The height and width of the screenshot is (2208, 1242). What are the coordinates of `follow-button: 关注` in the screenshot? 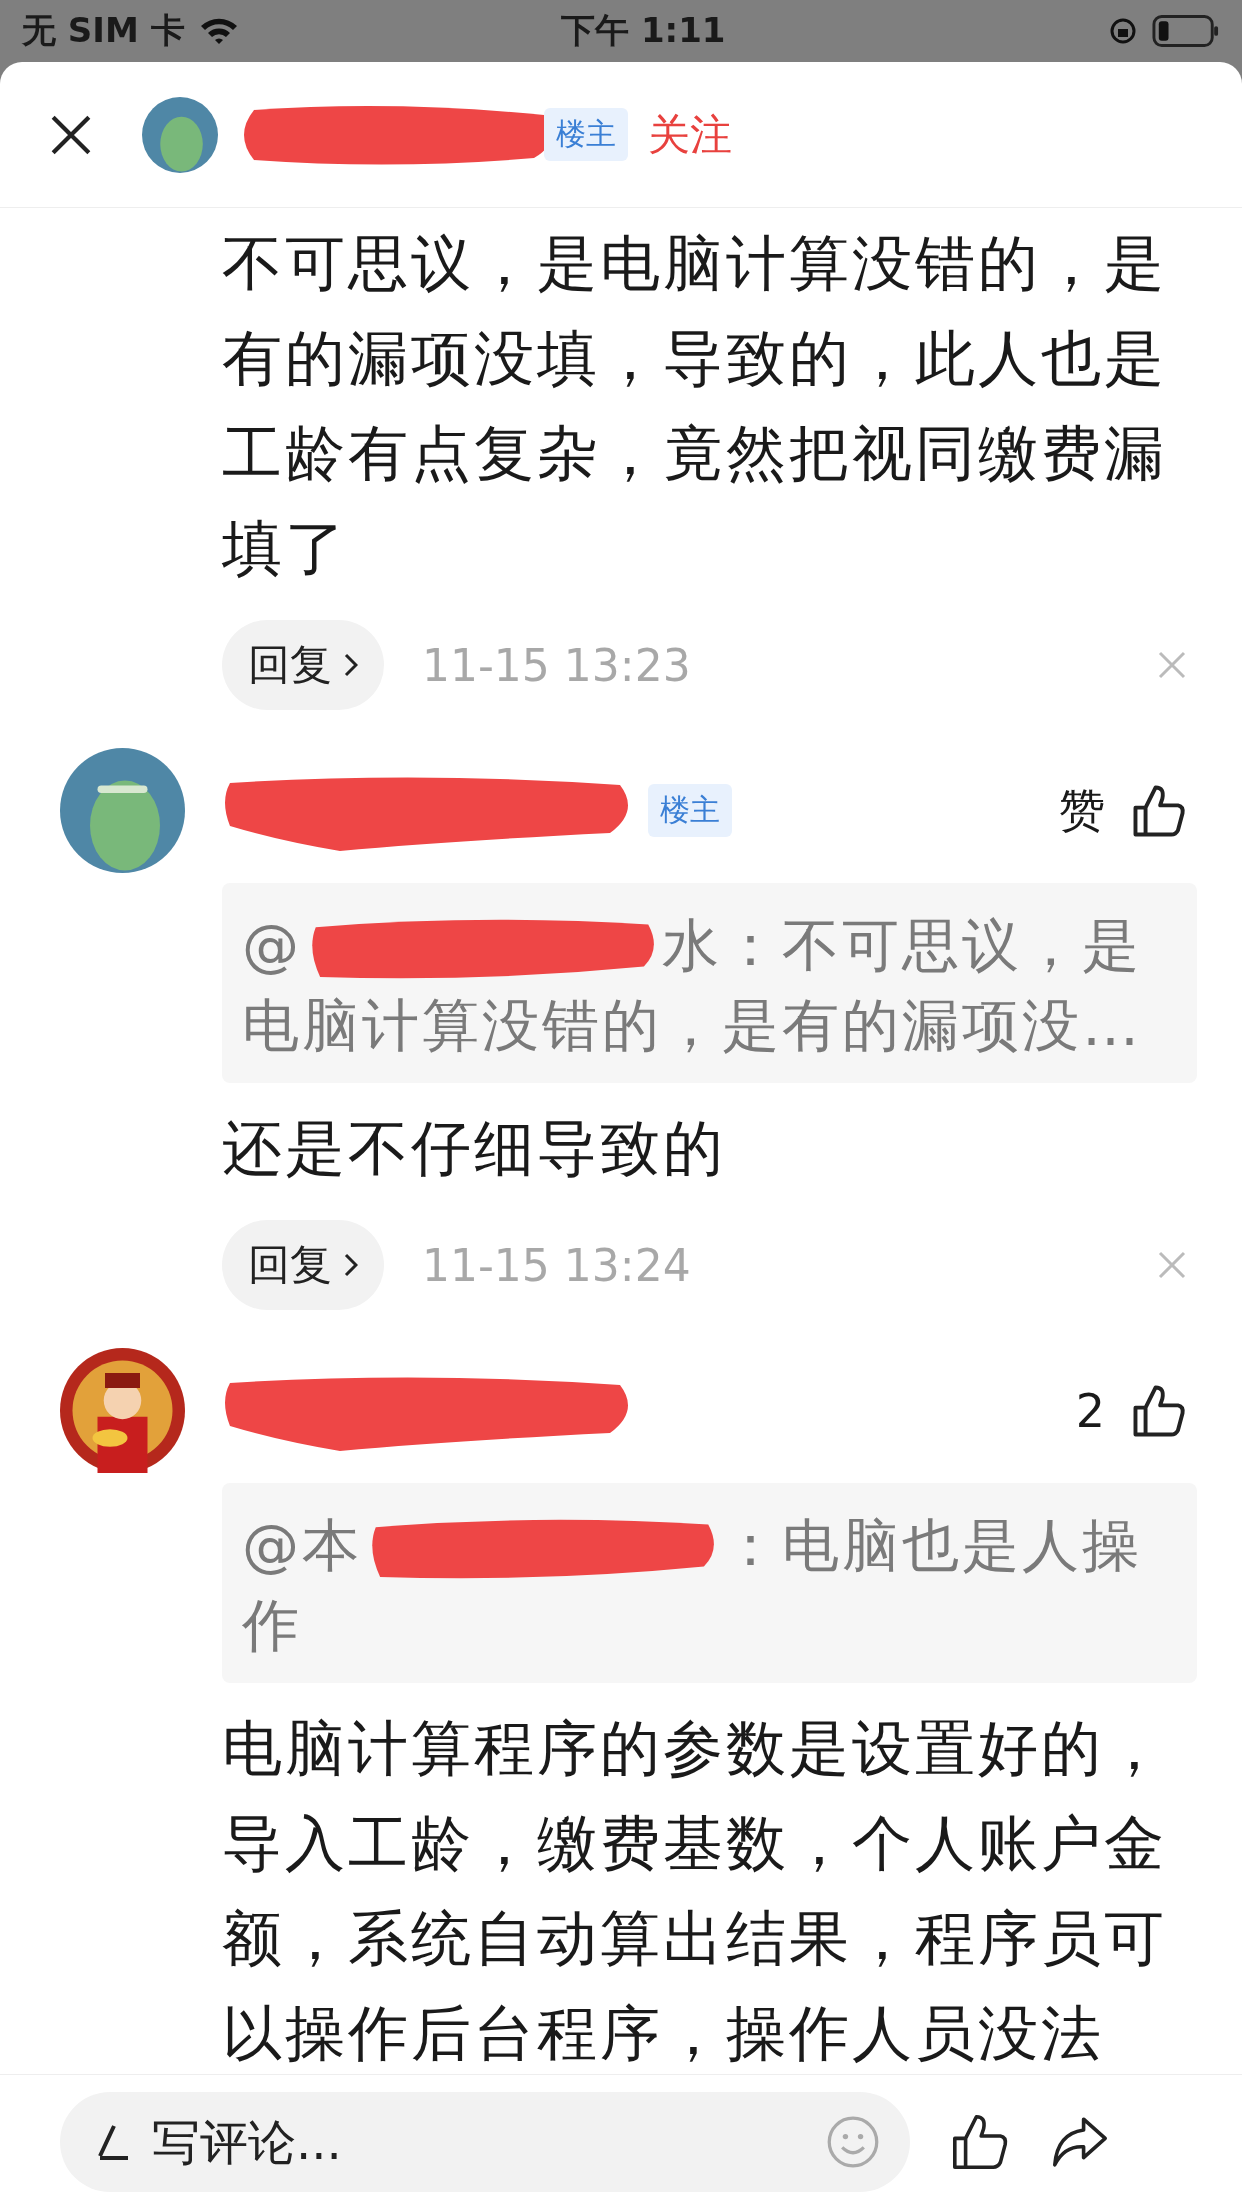 It's located at (690, 134).